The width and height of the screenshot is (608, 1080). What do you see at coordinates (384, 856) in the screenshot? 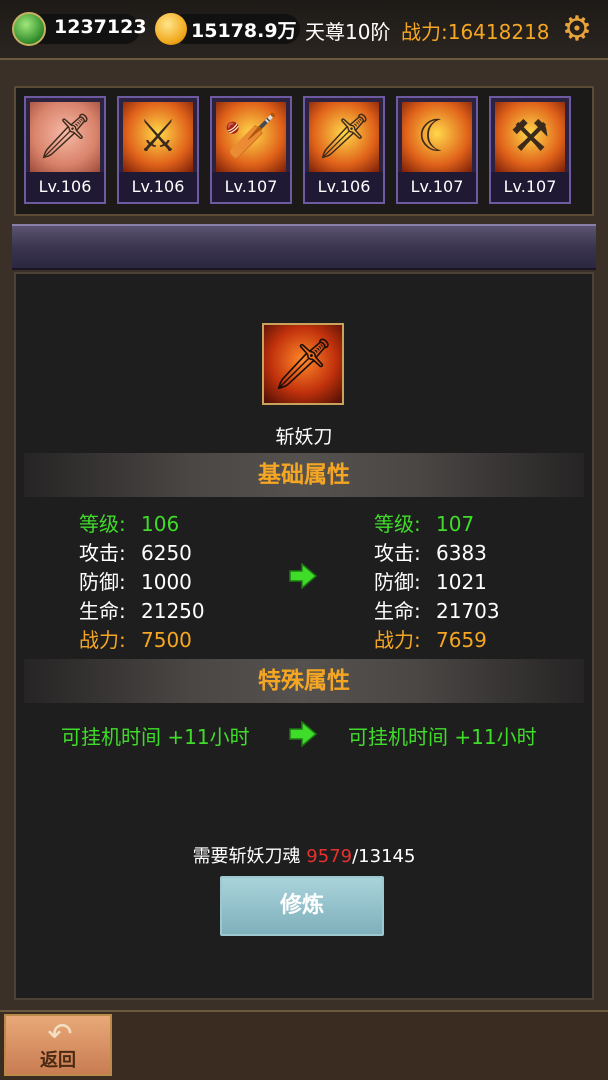
I see `requirement-total: /13145` at bounding box center [384, 856].